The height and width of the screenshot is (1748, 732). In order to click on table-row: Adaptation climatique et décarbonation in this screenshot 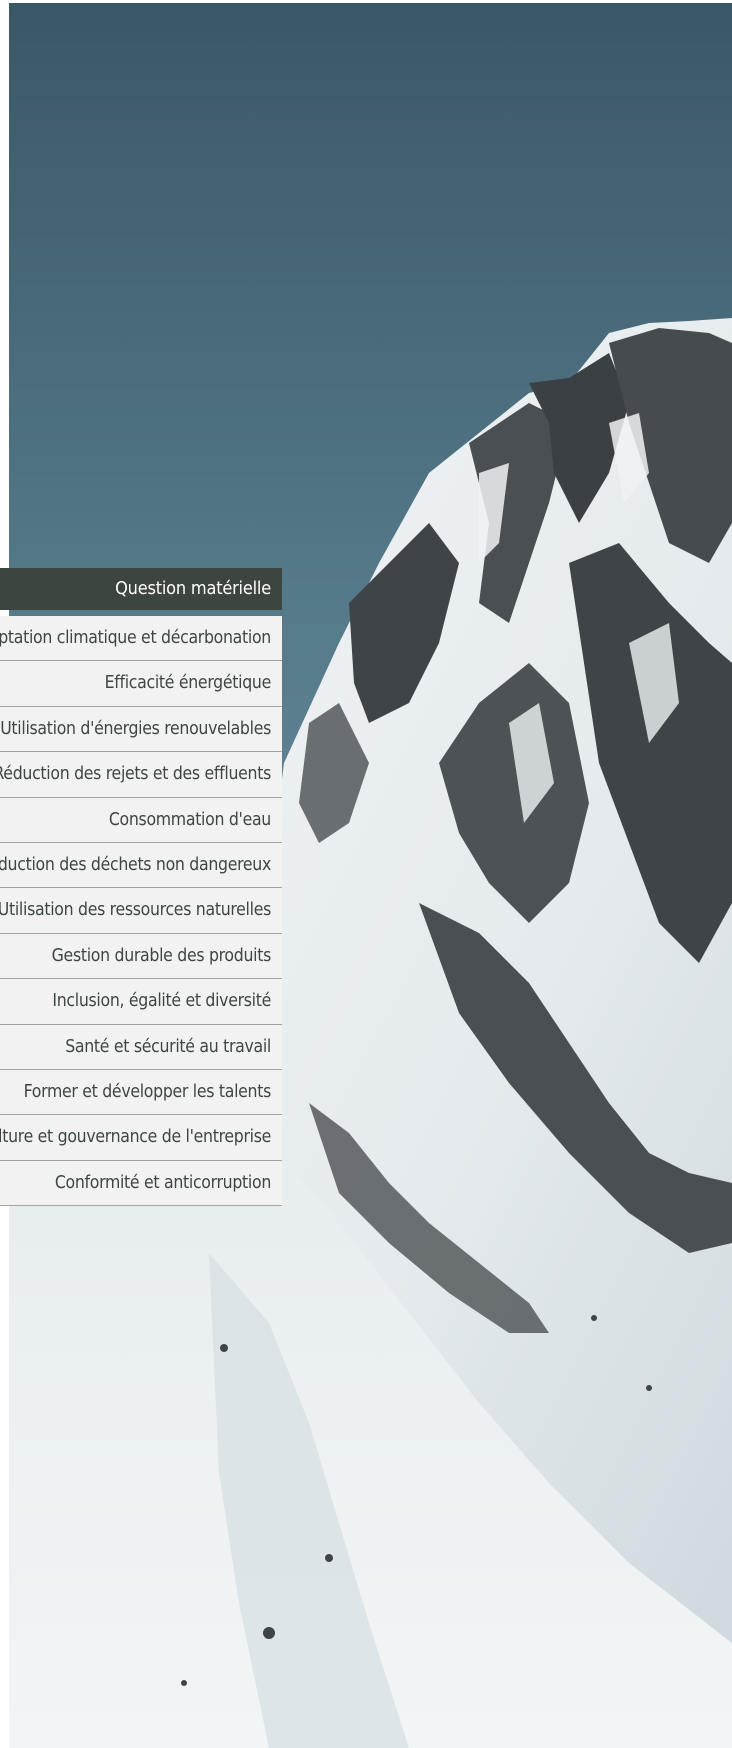, I will do `click(141, 639)`.